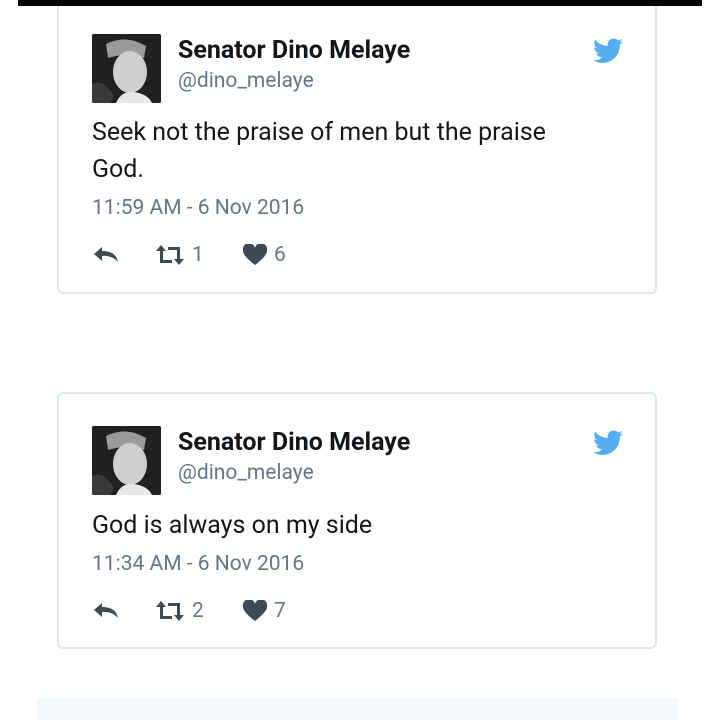  I want to click on like-button: 7, so click(264, 611).